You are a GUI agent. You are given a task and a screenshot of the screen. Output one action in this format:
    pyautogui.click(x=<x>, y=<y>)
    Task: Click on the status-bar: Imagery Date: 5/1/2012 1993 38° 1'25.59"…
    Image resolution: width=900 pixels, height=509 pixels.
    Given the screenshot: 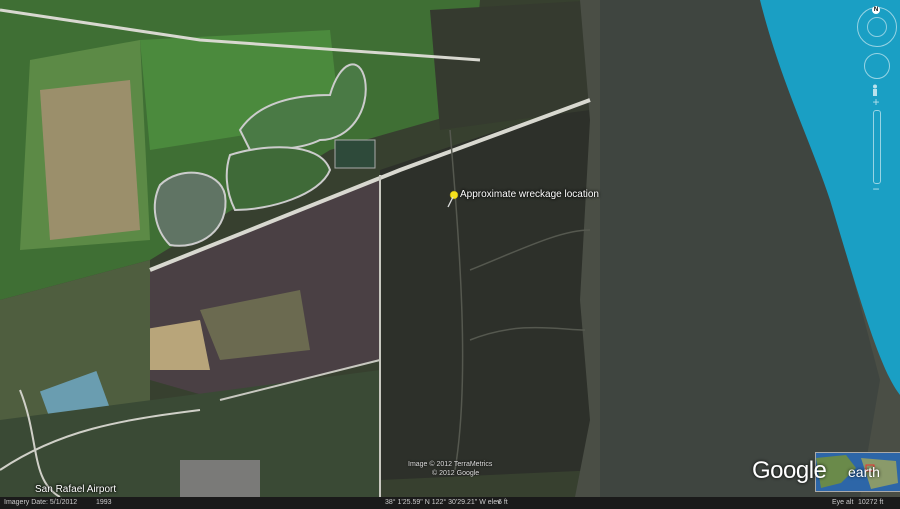 What is the action you would take?
    pyautogui.click(x=450, y=503)
    